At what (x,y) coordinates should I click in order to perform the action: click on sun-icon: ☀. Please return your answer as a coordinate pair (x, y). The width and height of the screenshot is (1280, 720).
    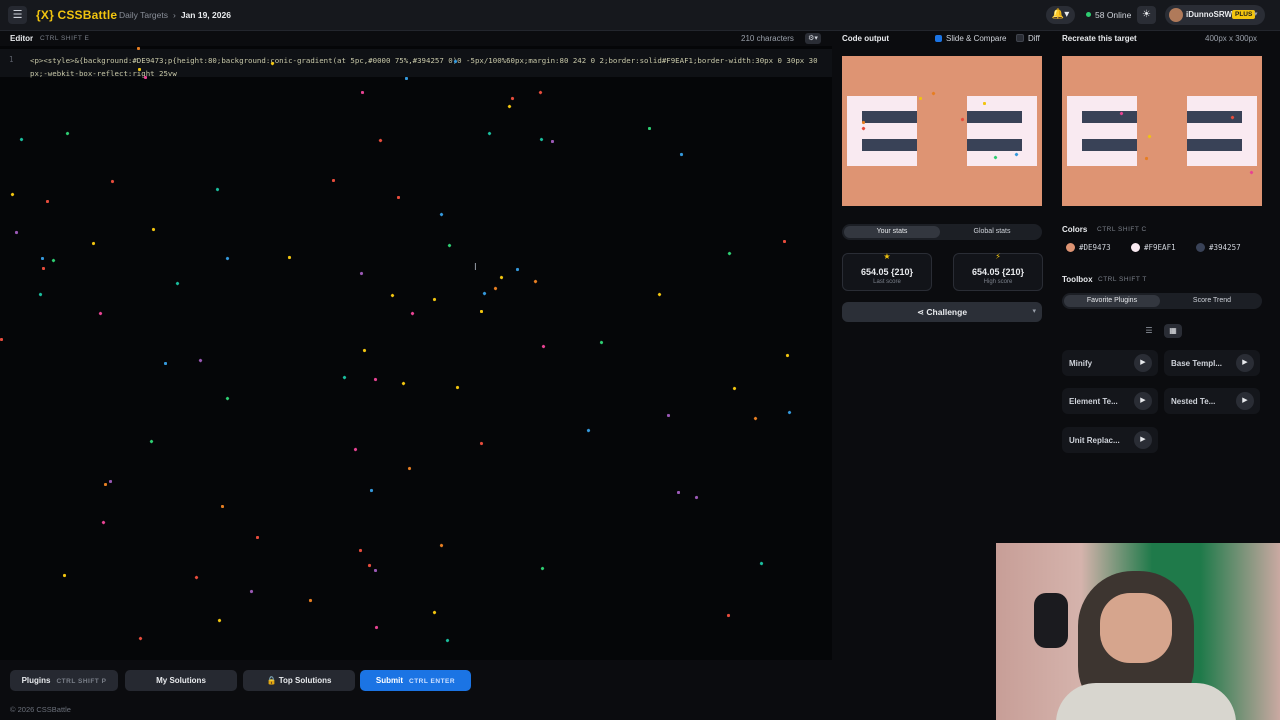
    Looking at the image, I should click on (1146, 15).